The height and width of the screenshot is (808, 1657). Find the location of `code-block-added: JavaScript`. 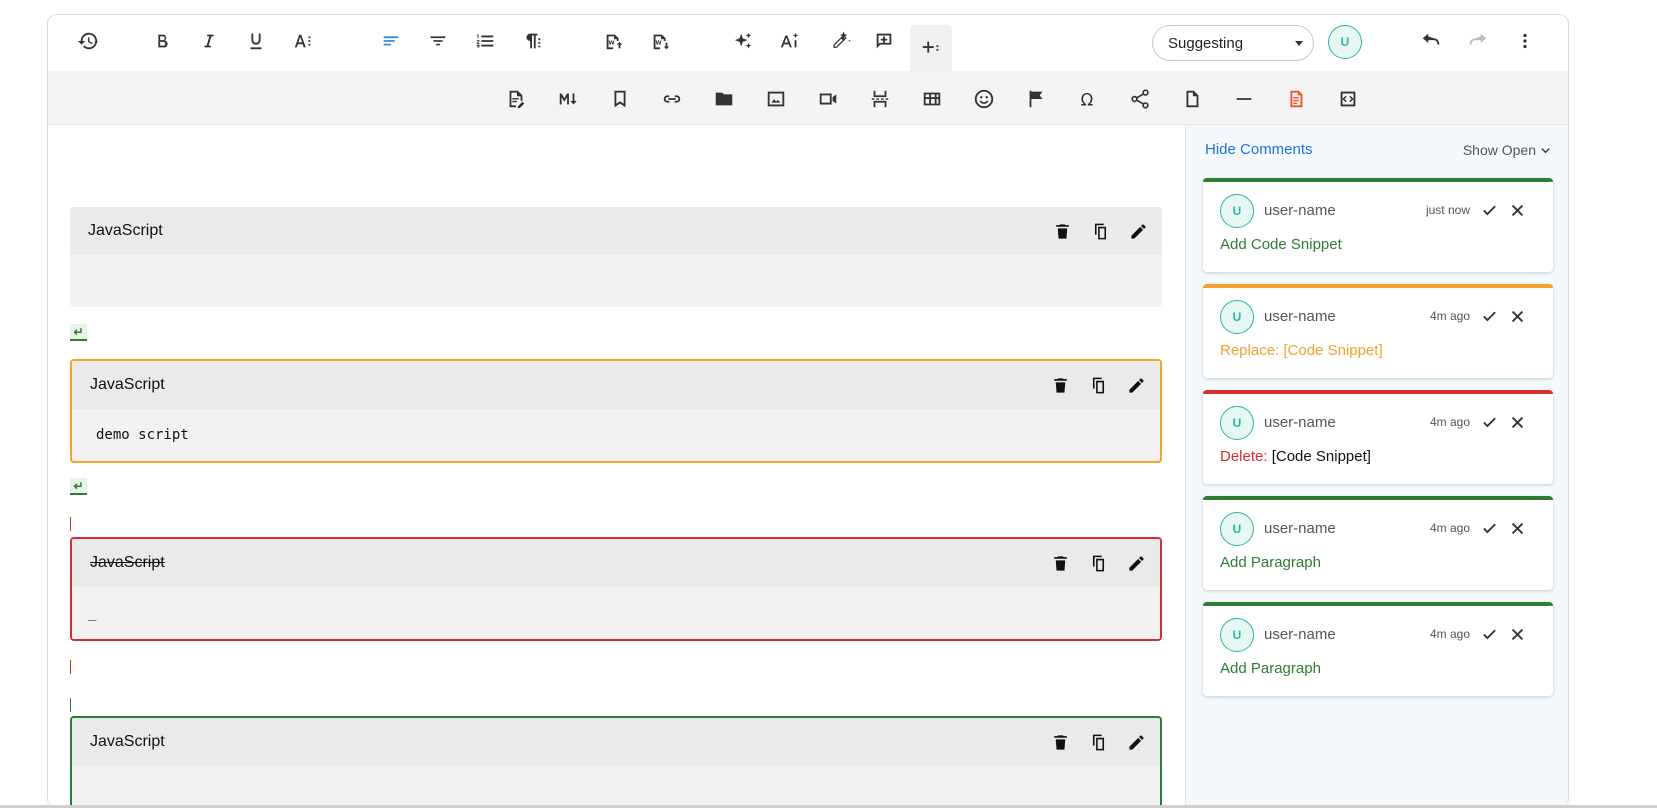

code-block-added: JavaScript is located at coordinates (616, 762).